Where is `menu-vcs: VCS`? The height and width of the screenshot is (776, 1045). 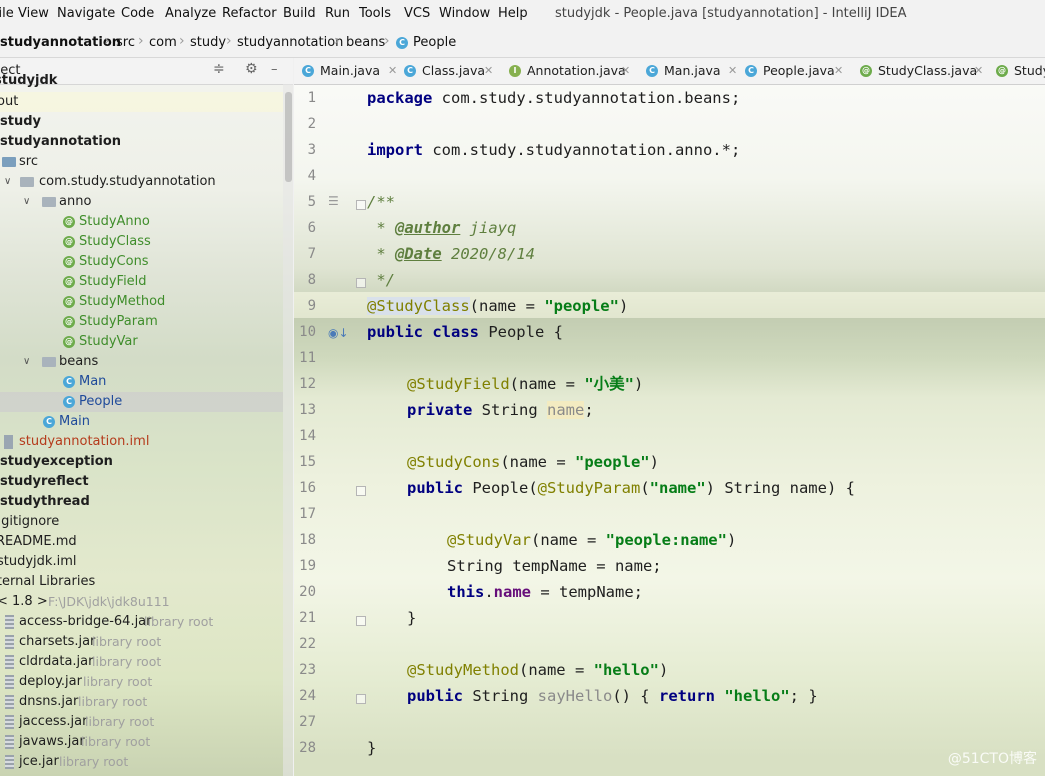
menu-vcs: VCS is located at coordinates (417, 13).